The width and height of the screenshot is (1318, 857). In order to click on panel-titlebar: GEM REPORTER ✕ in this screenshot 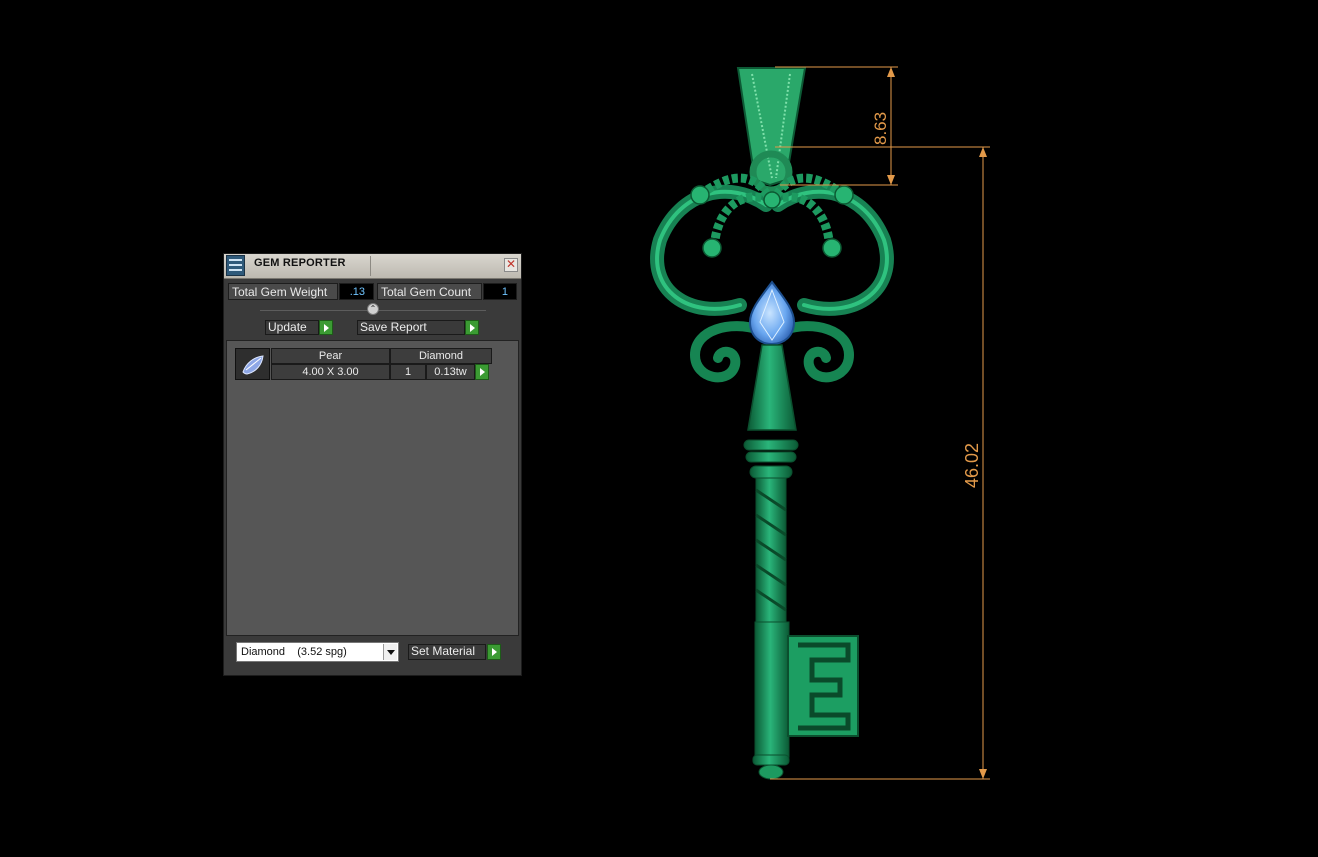, I will do `click(372, 266)`.